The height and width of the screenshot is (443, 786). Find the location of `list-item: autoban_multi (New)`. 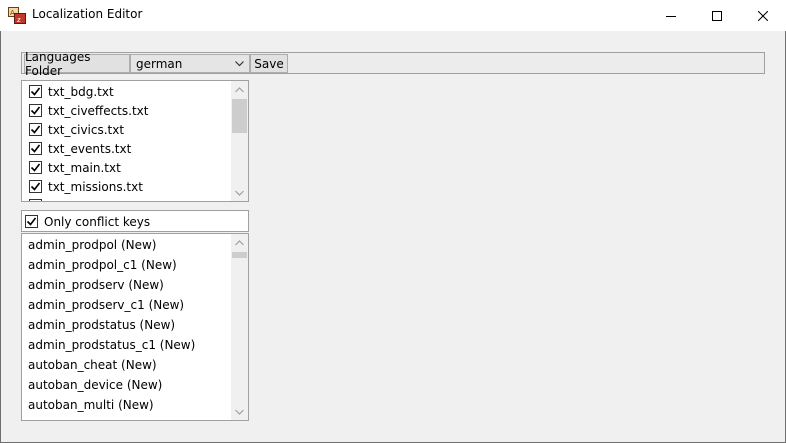

list-item: autoban_multi (New) is located at coordinates (91, 405).